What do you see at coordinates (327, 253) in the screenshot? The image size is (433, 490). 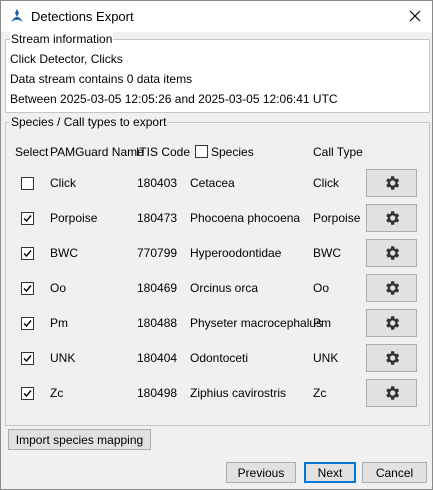 I see `row-call-type: BWC` at bounding box center [327, 253].